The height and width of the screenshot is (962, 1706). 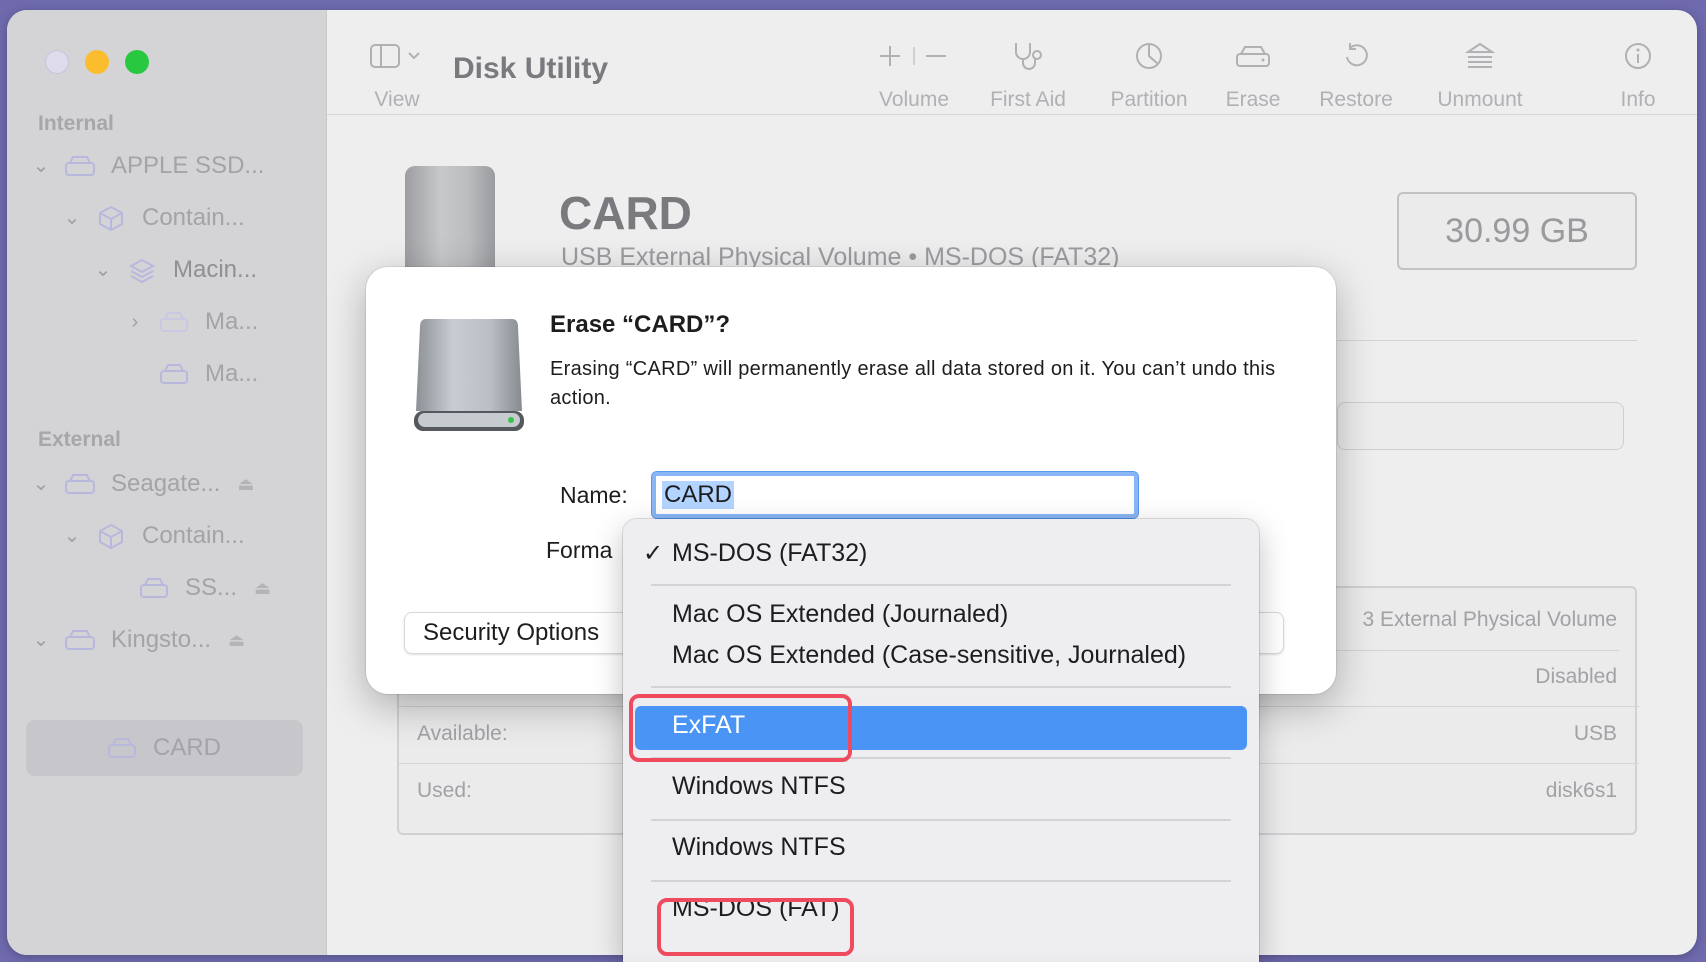 I want to click on first-aid-button: First Aid, so click(x=1028, y=75).